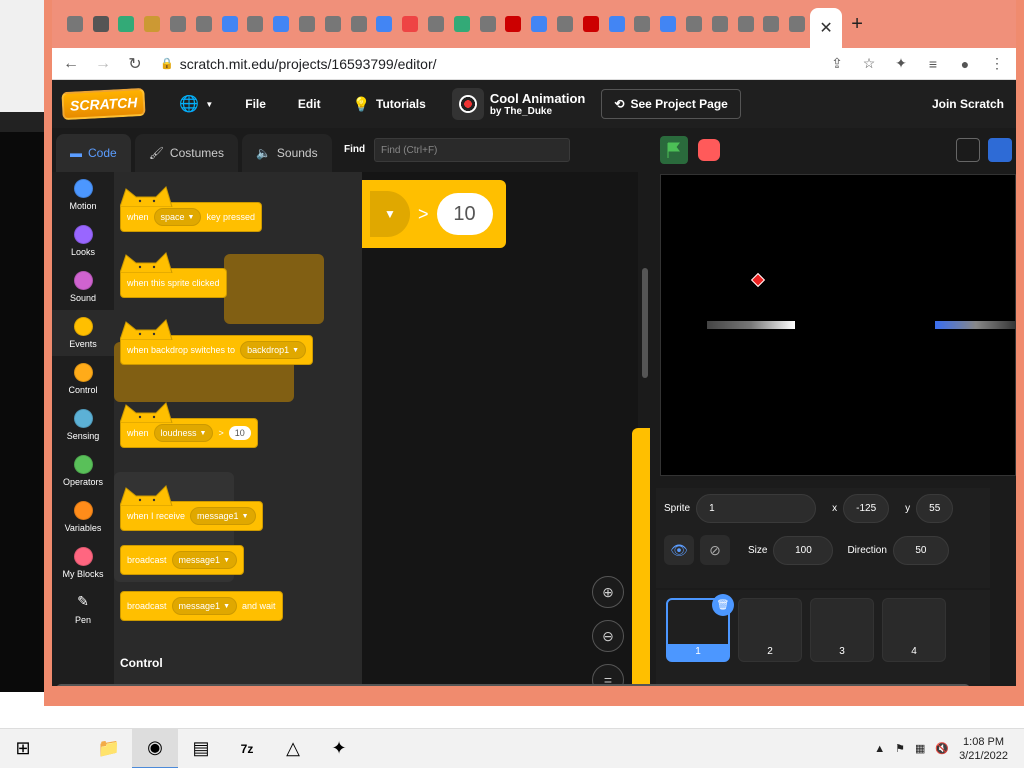  I want to click on tab-sounds: 🔈 Sounds, so click(286, 153).